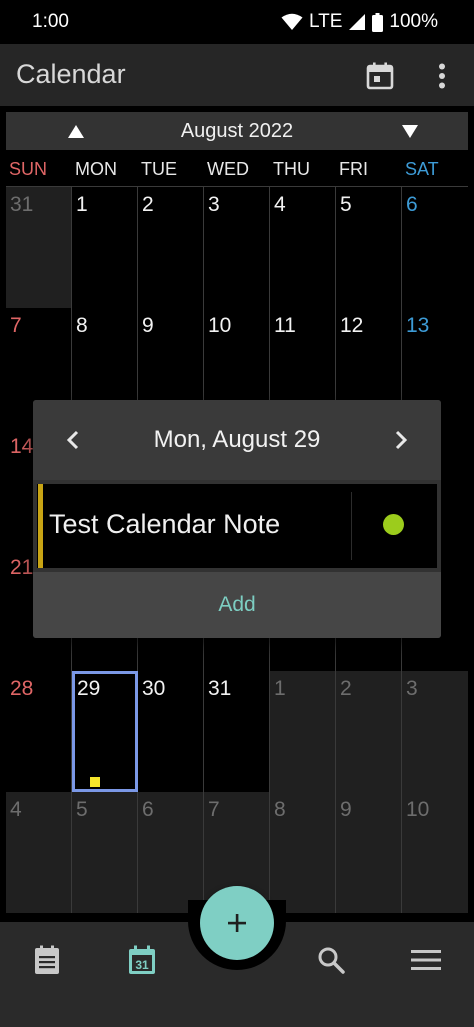 The width and height of the screenshot is (474, 1027). What do you see at coordinates (357, 22) in the screenshot?
I see `signal-icon` at bounding box center [357, 22].